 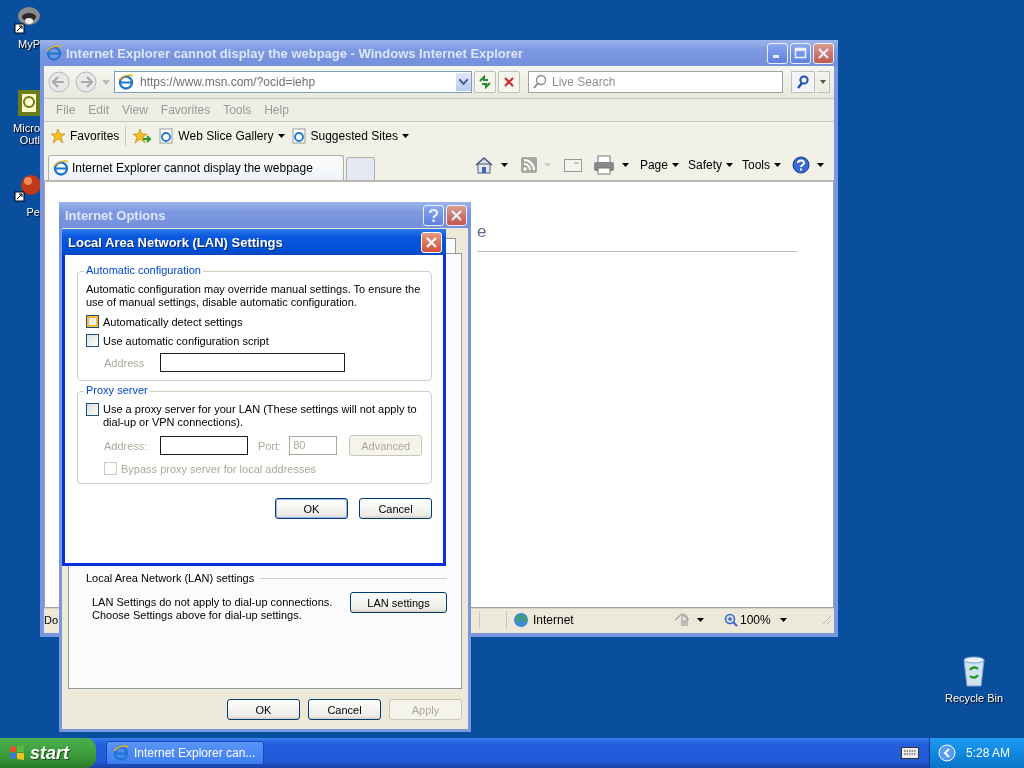 I want to click on zone-label: Internet, so click(x=553, y=620).